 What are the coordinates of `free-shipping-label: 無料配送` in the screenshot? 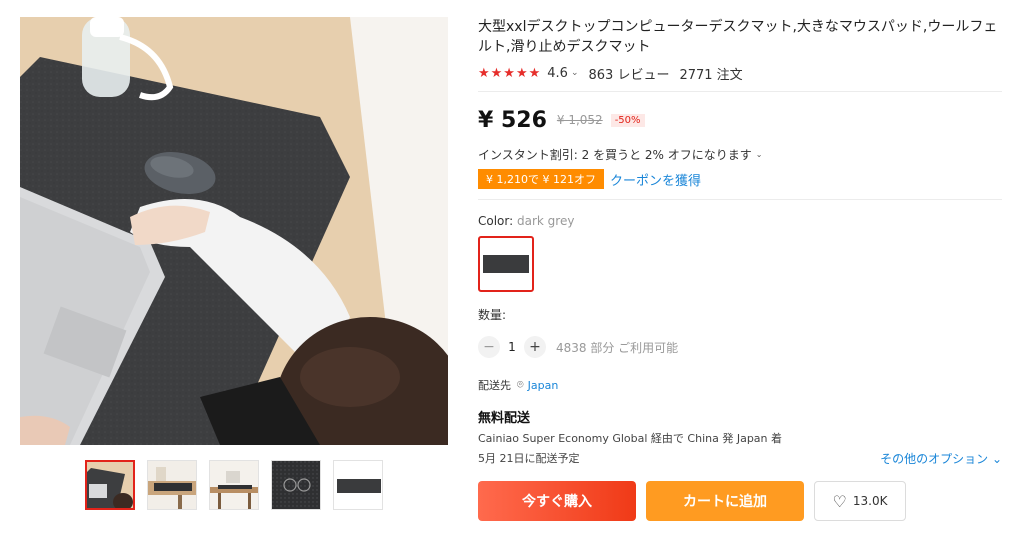 It's located at (504, 418).